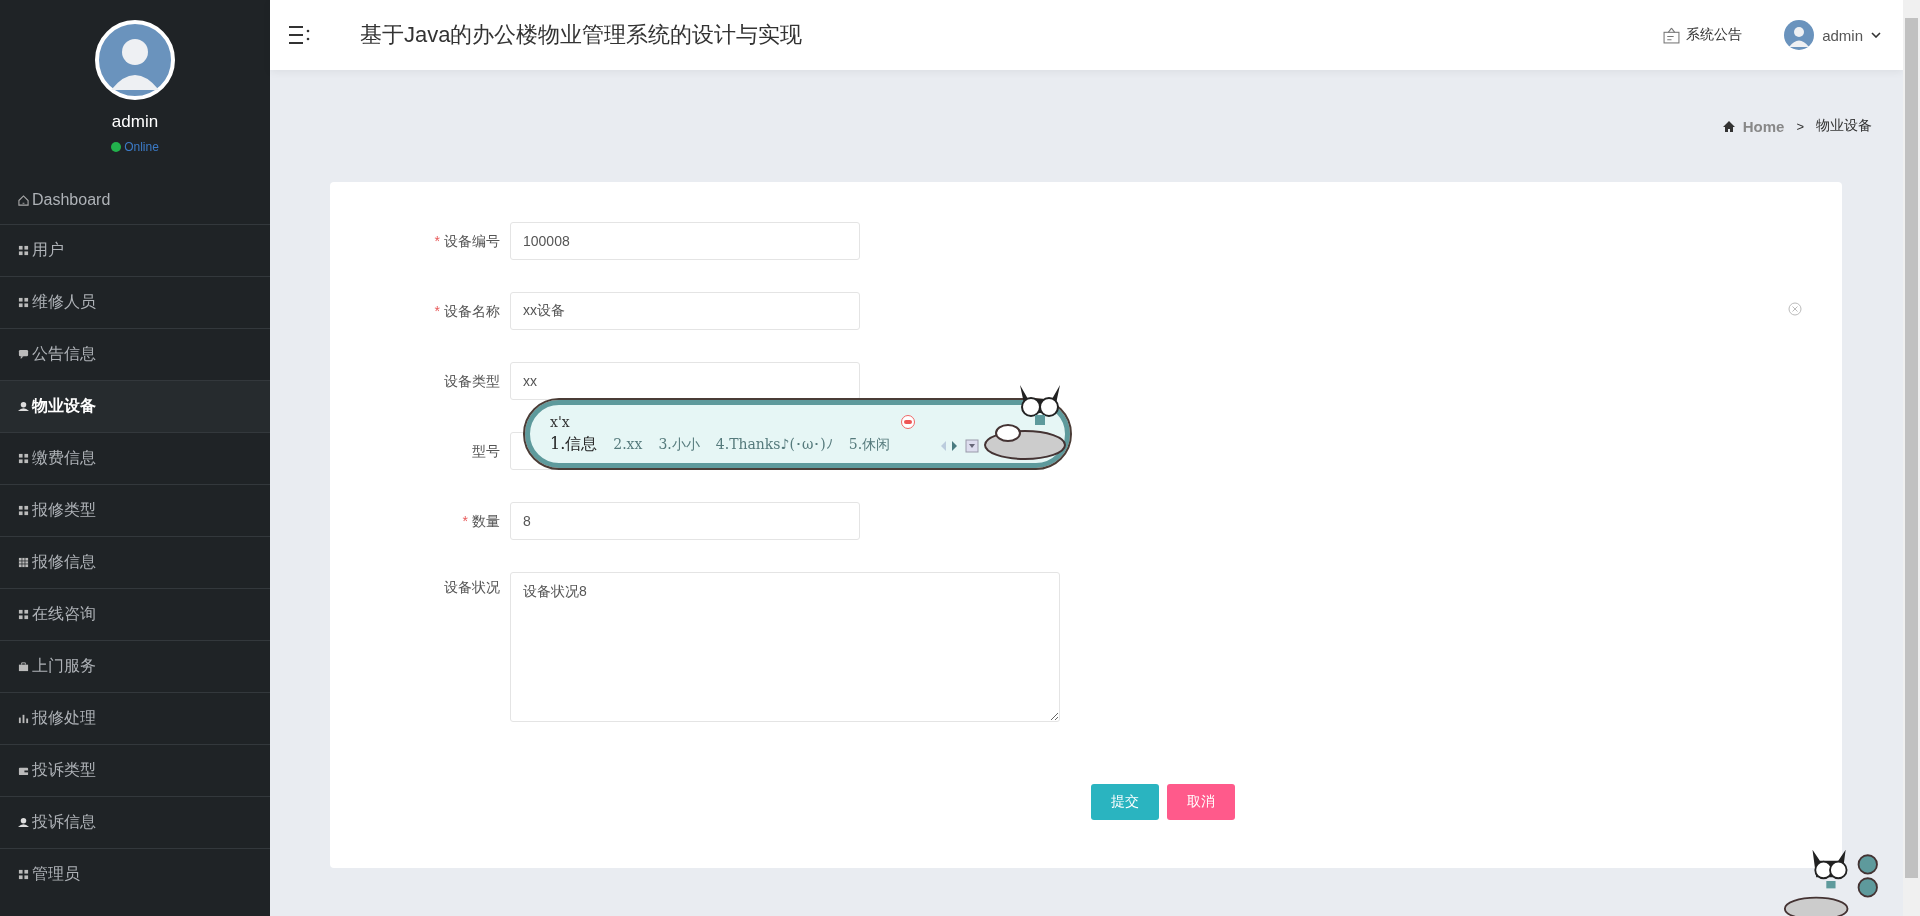  What do you see at coordinates (785, 647) in the screenshot?
I see `text-area: 设备状况8` at bounding box center [785, 647].